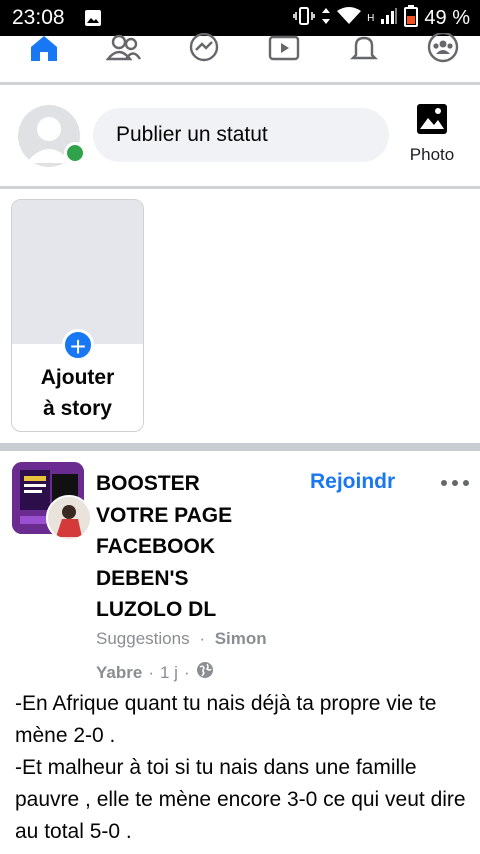 Image resolution: width=480 pixels, height=854 pixels. What do you see at coordinates (240, 447) in the screenshot?
I see `section-divider` at bounding box center [240, 447].